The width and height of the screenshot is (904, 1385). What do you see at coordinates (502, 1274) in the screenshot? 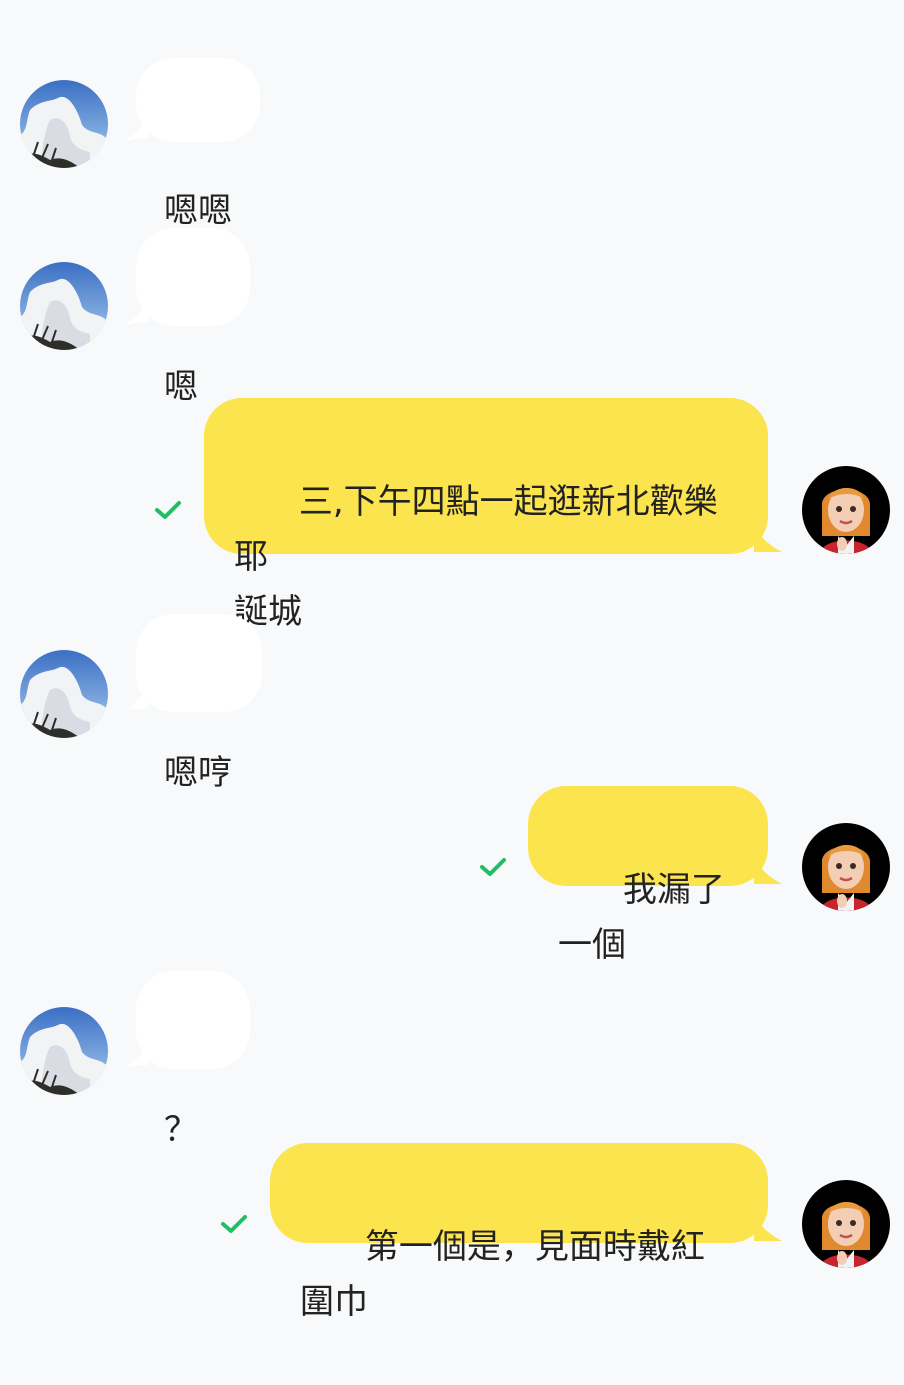
I see `message-text: 第一個是，見面時戴紅圍巾` at bounding box center [502, 1274].